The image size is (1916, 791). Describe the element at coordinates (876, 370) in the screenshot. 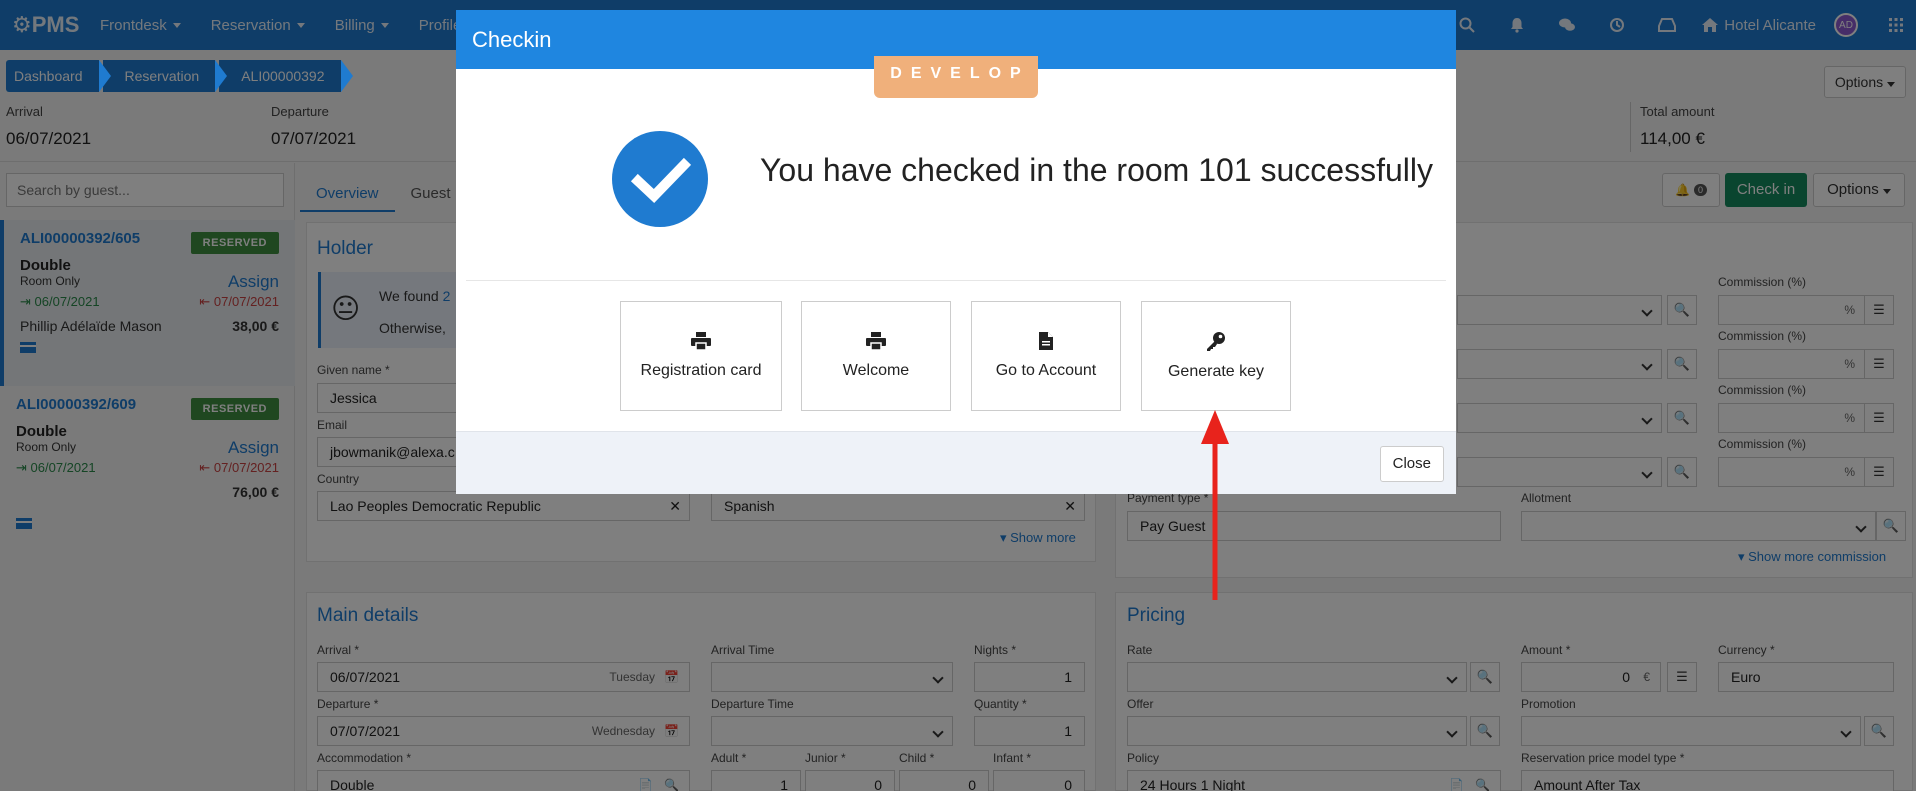

I see `welcome-label: Welcome` at that location.